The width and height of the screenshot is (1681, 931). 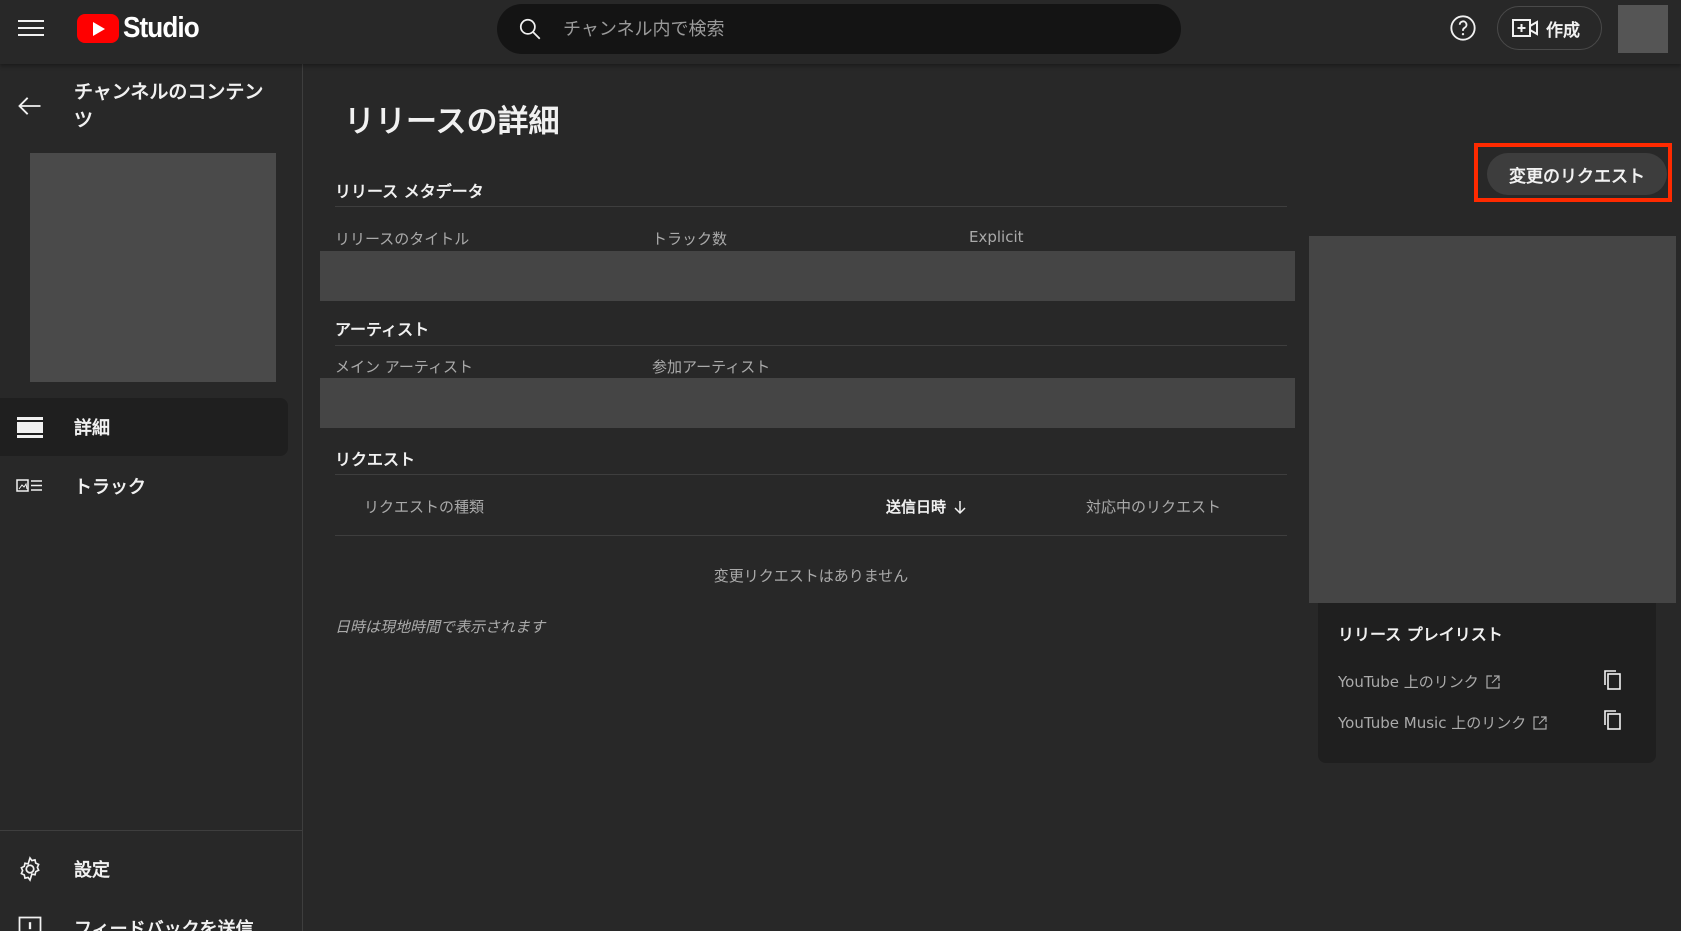 I want to click on studio-logo: Studio, so click(x=142, y=28).